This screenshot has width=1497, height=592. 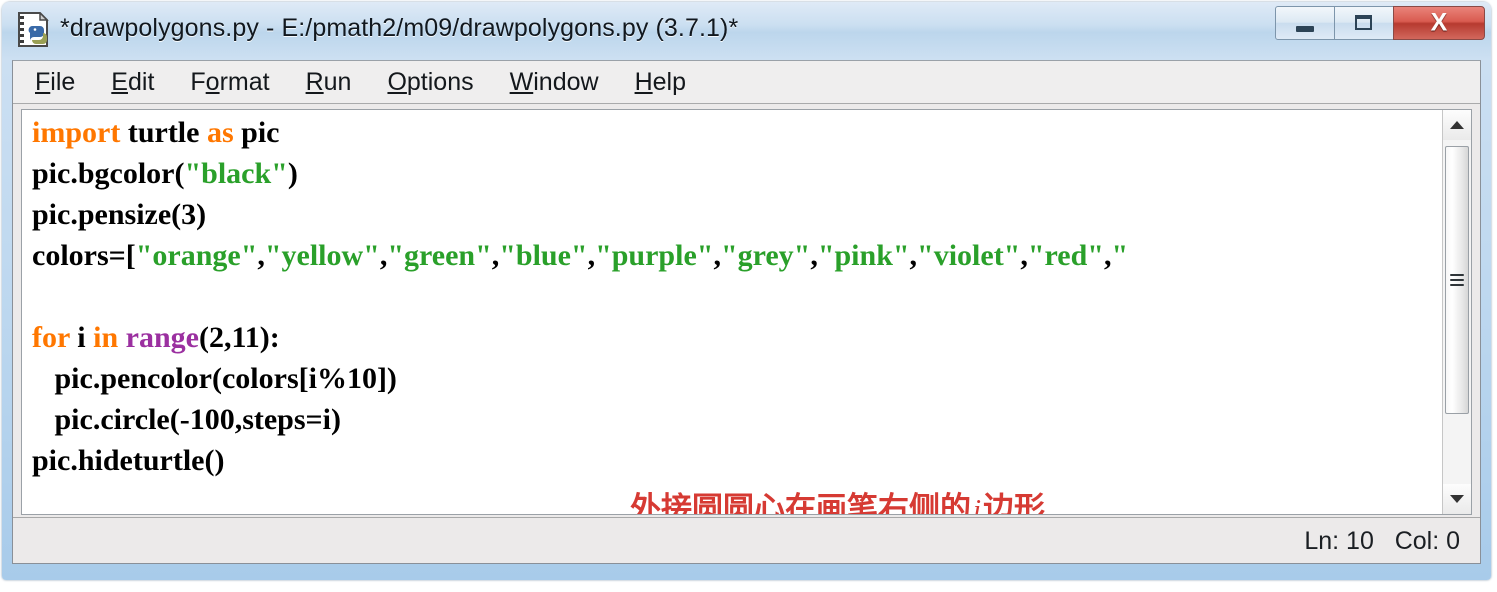 What do you see at coordinates (33, 29) in the screenshot?
I see `idle-python-file-icon` at bounding box center [33, 29].